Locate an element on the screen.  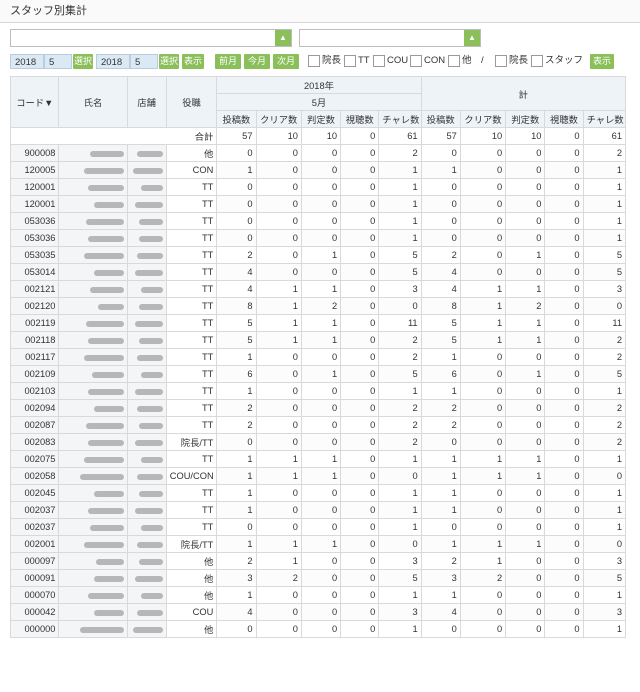
table-row: 002117 TT 1 0 0 0 2 1 0 0 0 2 is located at coordinates (318, 357).